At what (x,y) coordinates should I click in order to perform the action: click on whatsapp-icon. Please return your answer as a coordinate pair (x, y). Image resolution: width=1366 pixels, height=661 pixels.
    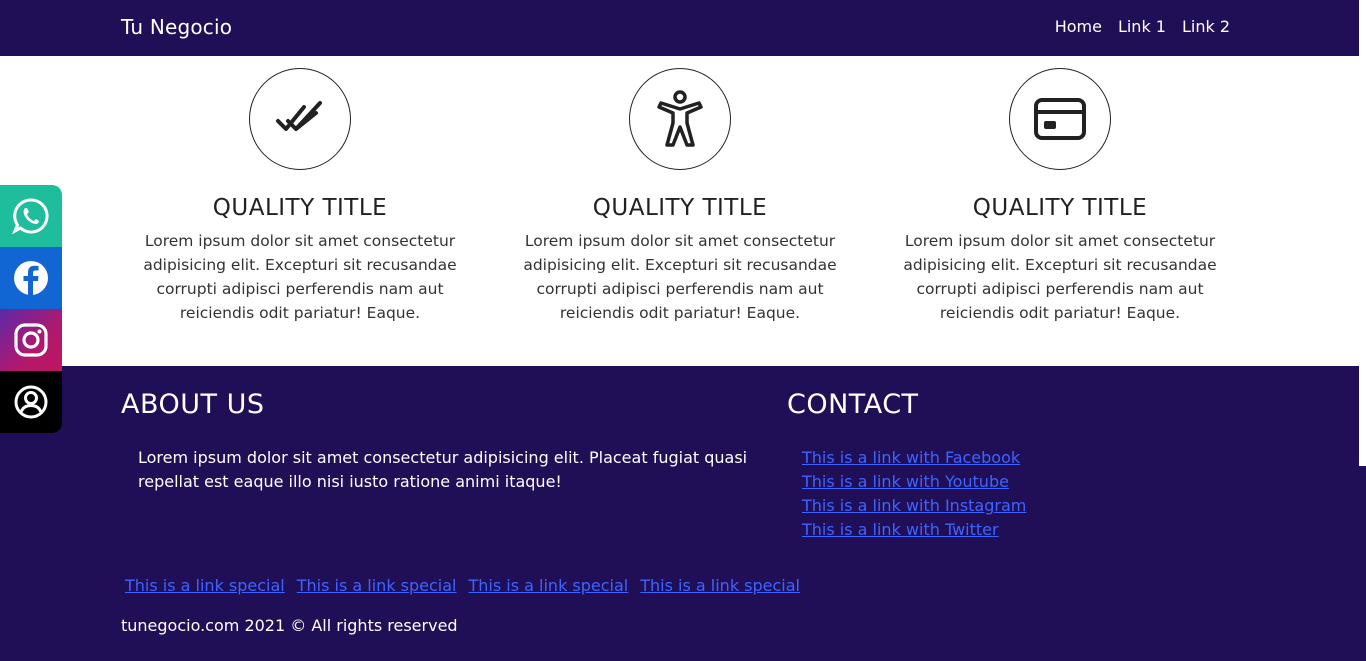
    Looking at the image, I should click on (30, 216).